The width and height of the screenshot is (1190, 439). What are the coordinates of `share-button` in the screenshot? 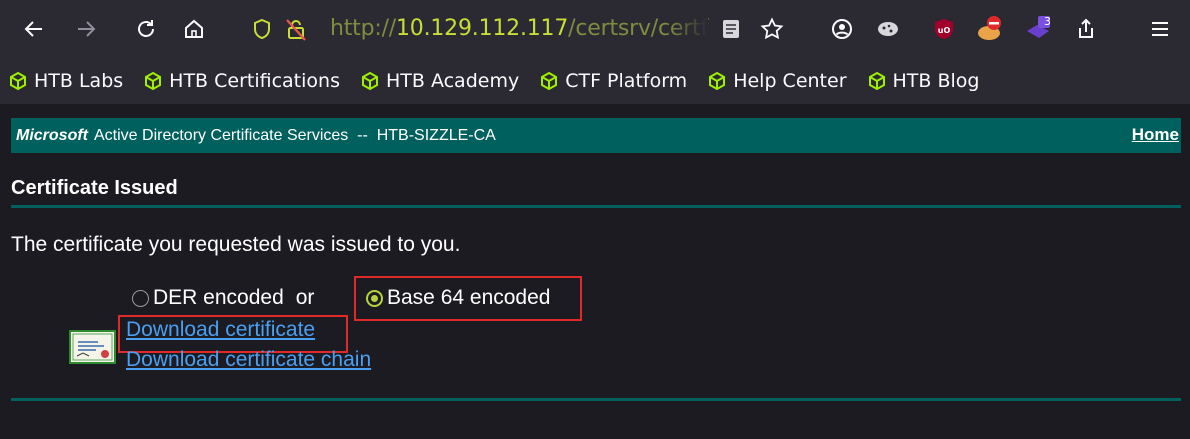 It's located at (1086, 29).